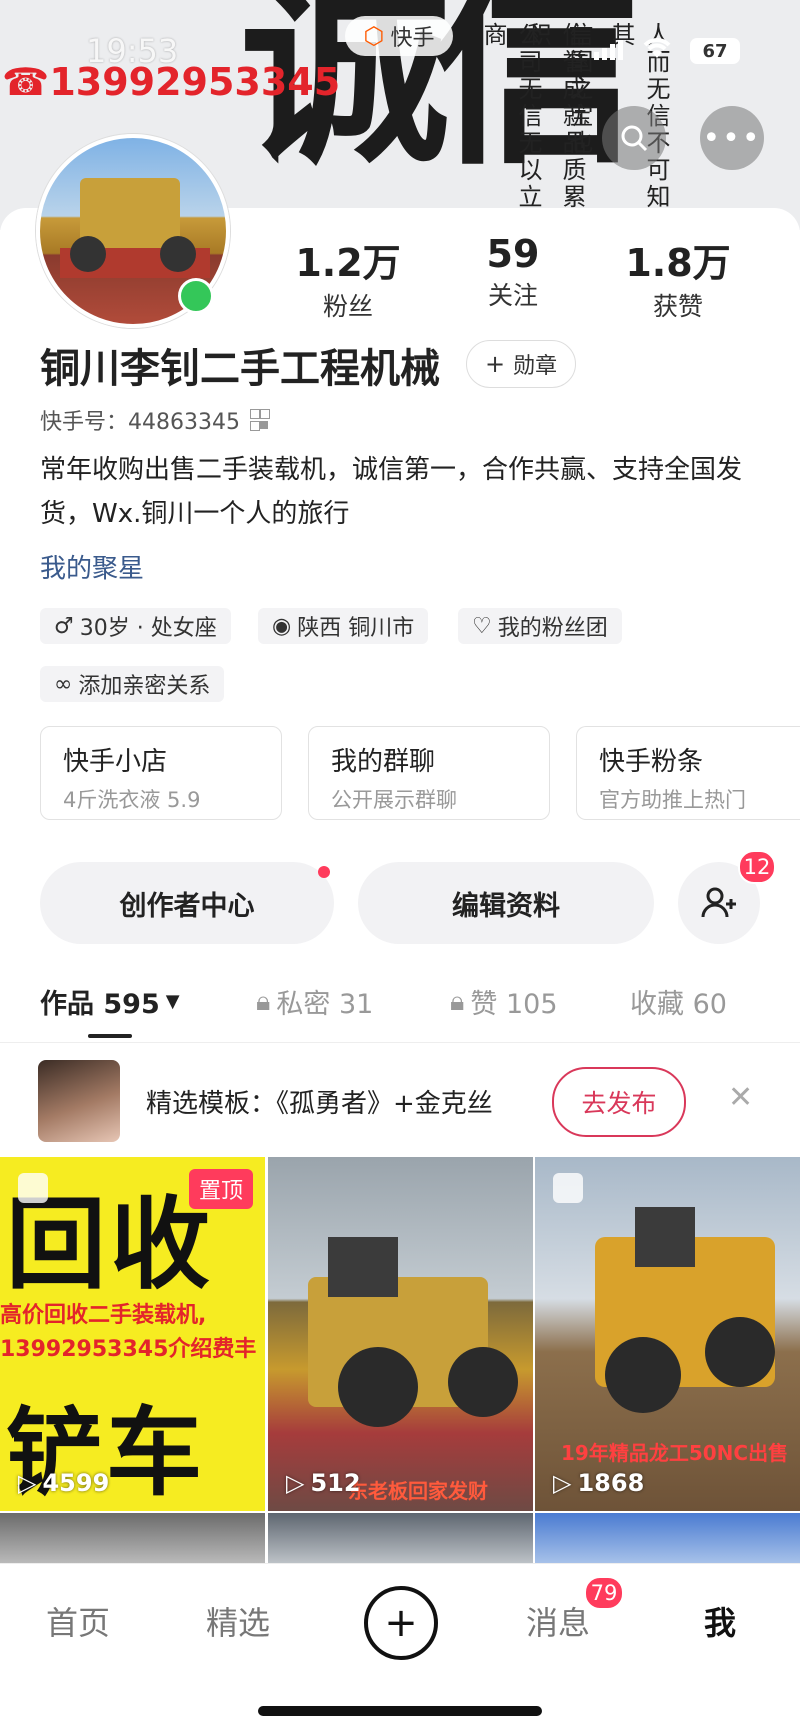  What do you see at coordinates (513, 254) in the screenshot?
I see `stat-number: 59` at bounding box center [513, 254].